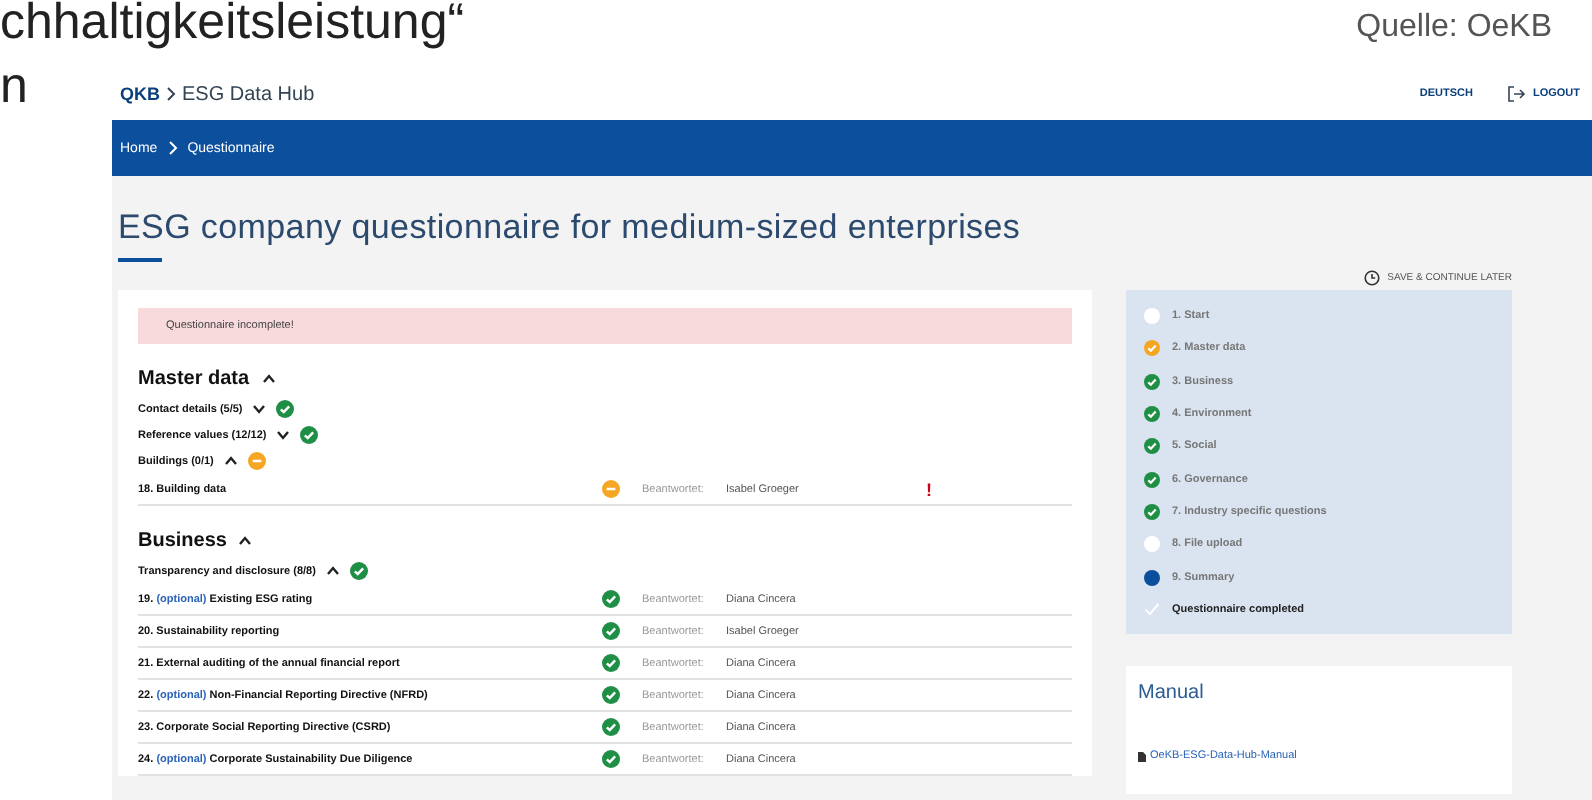 The width and height of the screenshot is (1592, 800). I want to click on manual-title: Manual, so click(1172, 692).